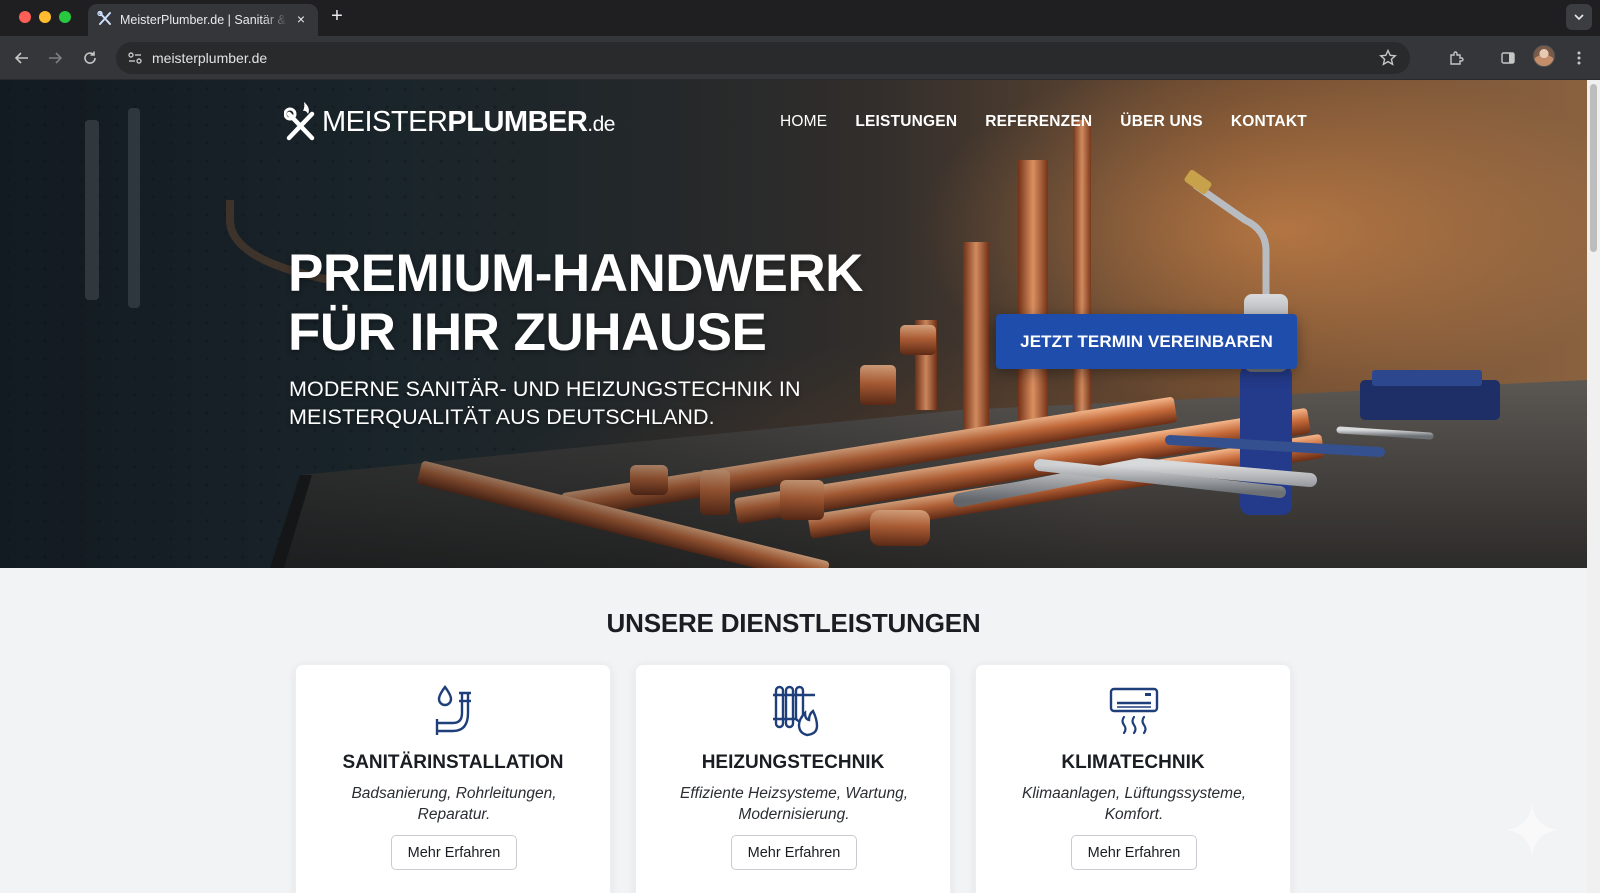 Image resolution: width=1600 pixels, height=893 pixels. I want to click on nav-kontakt: KONTAKT, so click(1269, 122).